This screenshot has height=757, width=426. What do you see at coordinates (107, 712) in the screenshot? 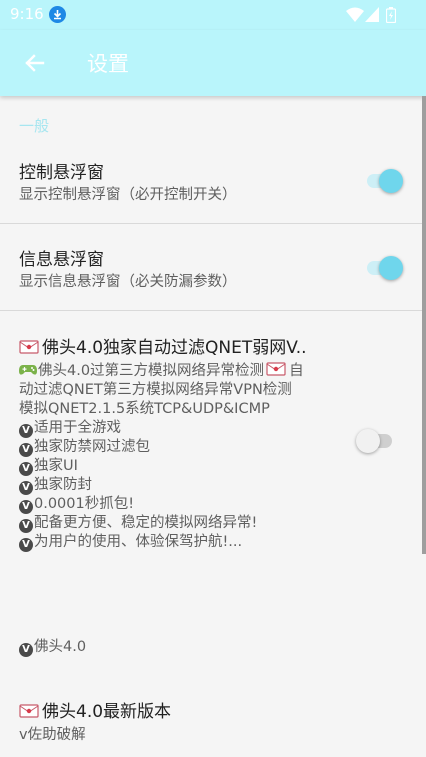
I see `latest-title-text: 佛头4.0最新版本` at bounding box center [107, 712].